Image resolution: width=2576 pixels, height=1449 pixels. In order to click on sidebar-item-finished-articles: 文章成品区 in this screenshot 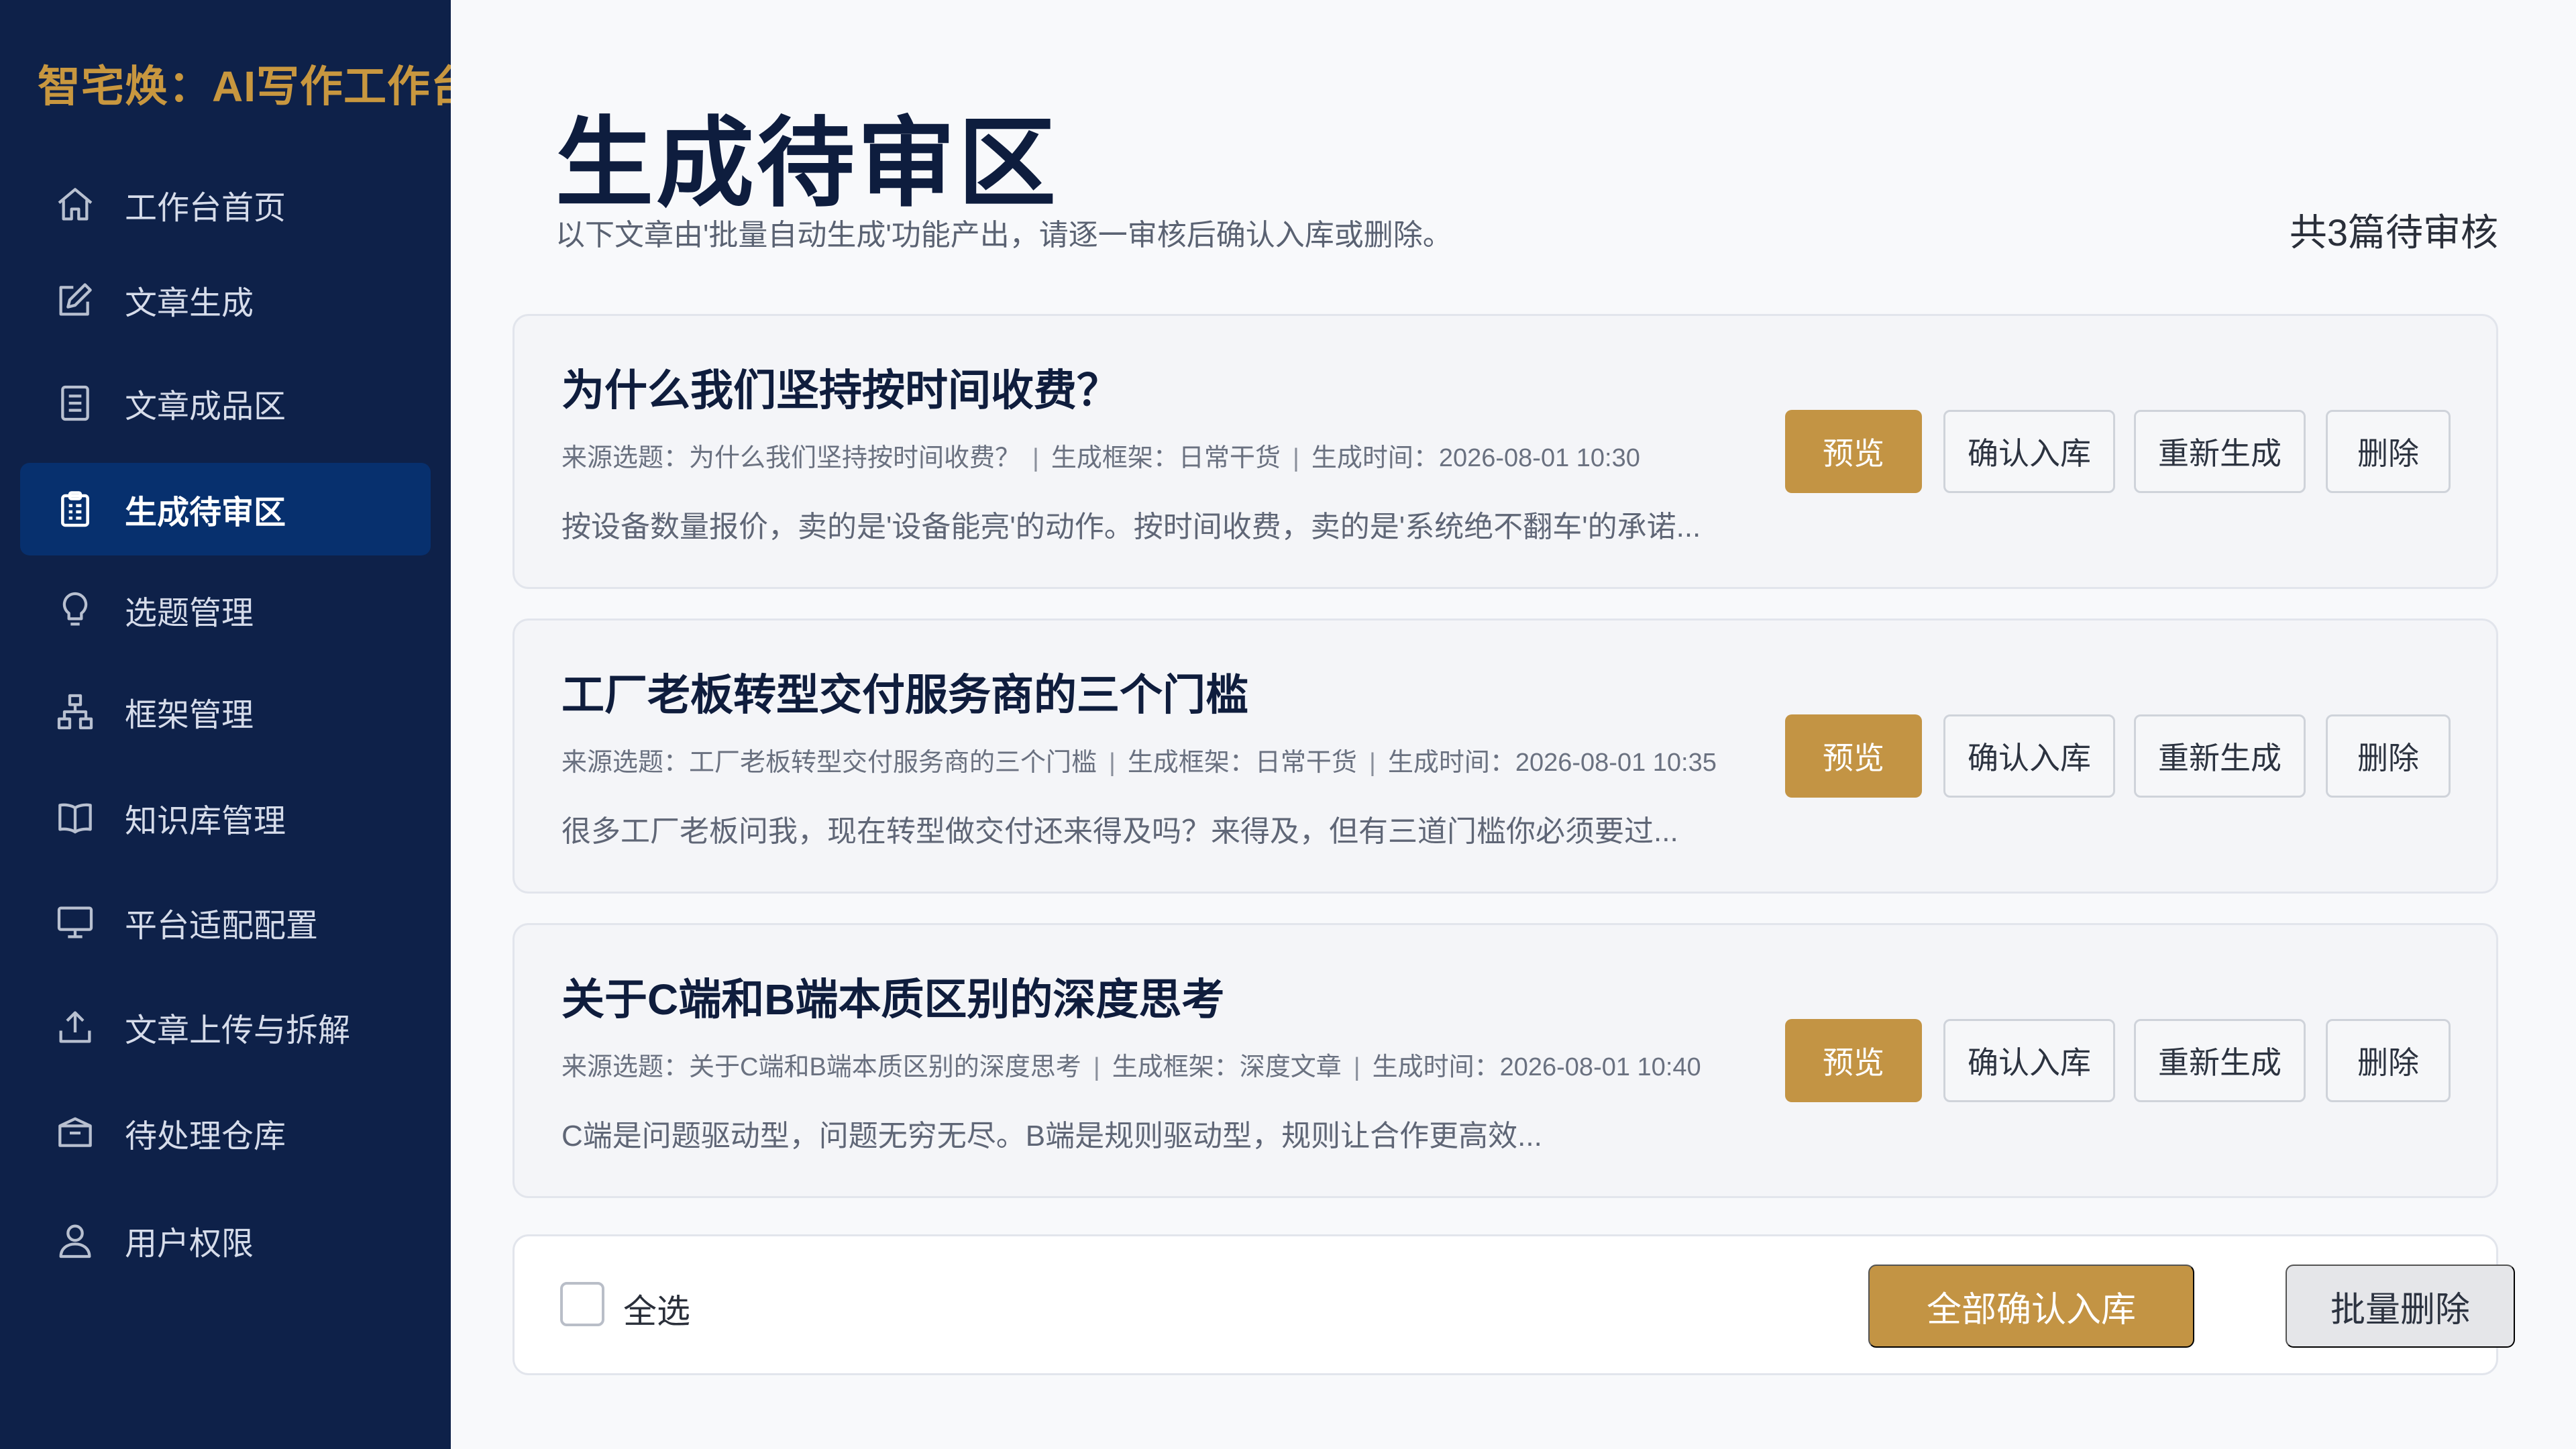, I will do `click(225, 403)`.